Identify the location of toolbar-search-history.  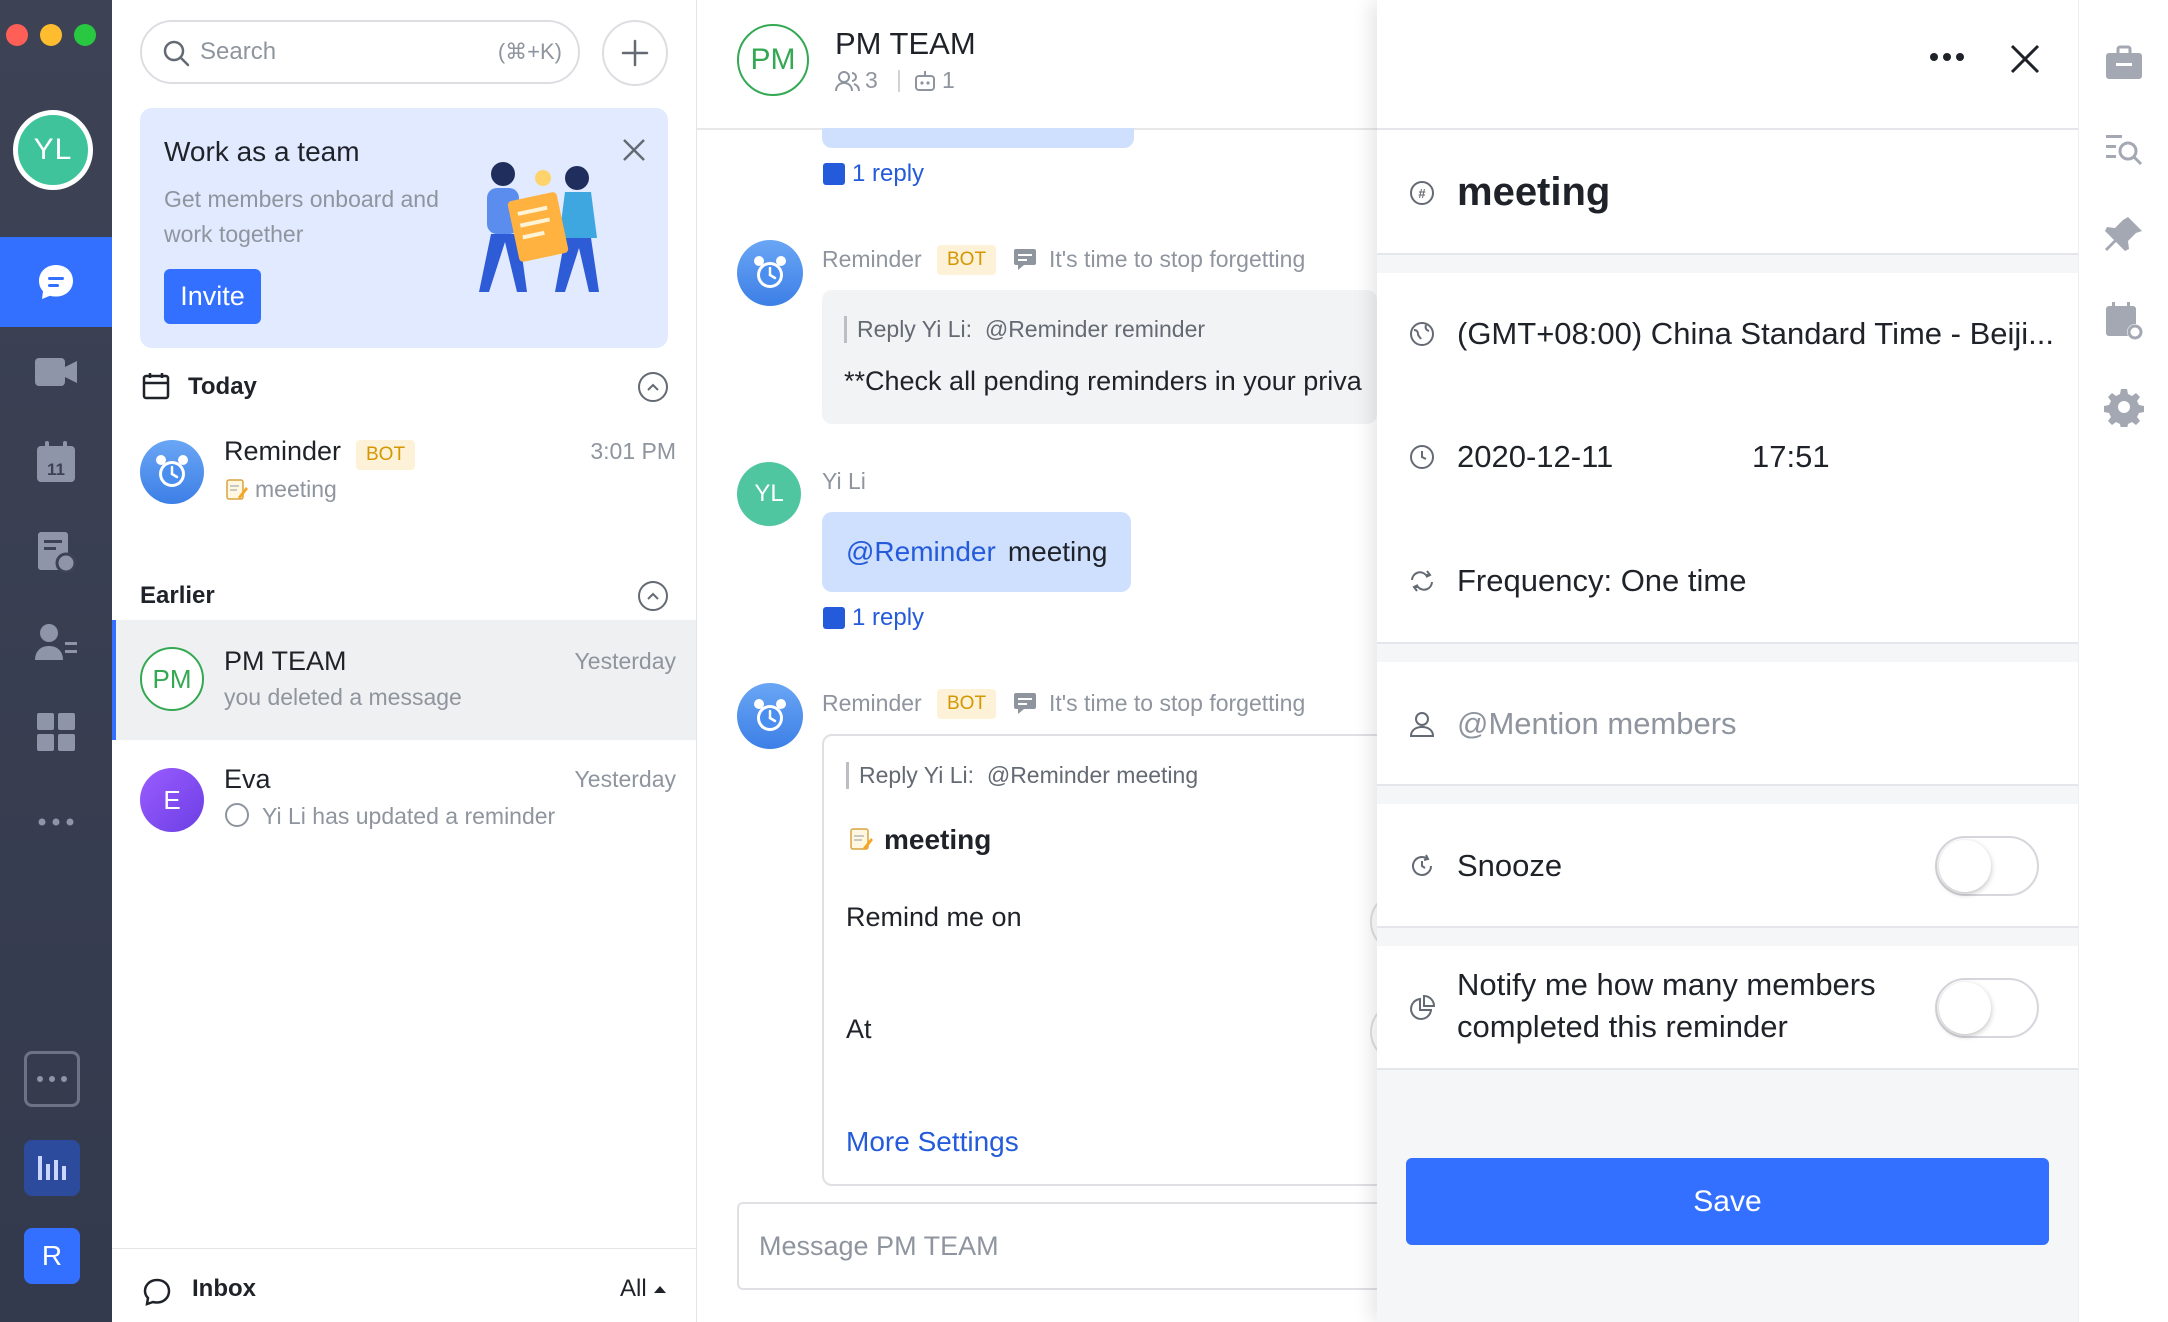
(2124, 149).